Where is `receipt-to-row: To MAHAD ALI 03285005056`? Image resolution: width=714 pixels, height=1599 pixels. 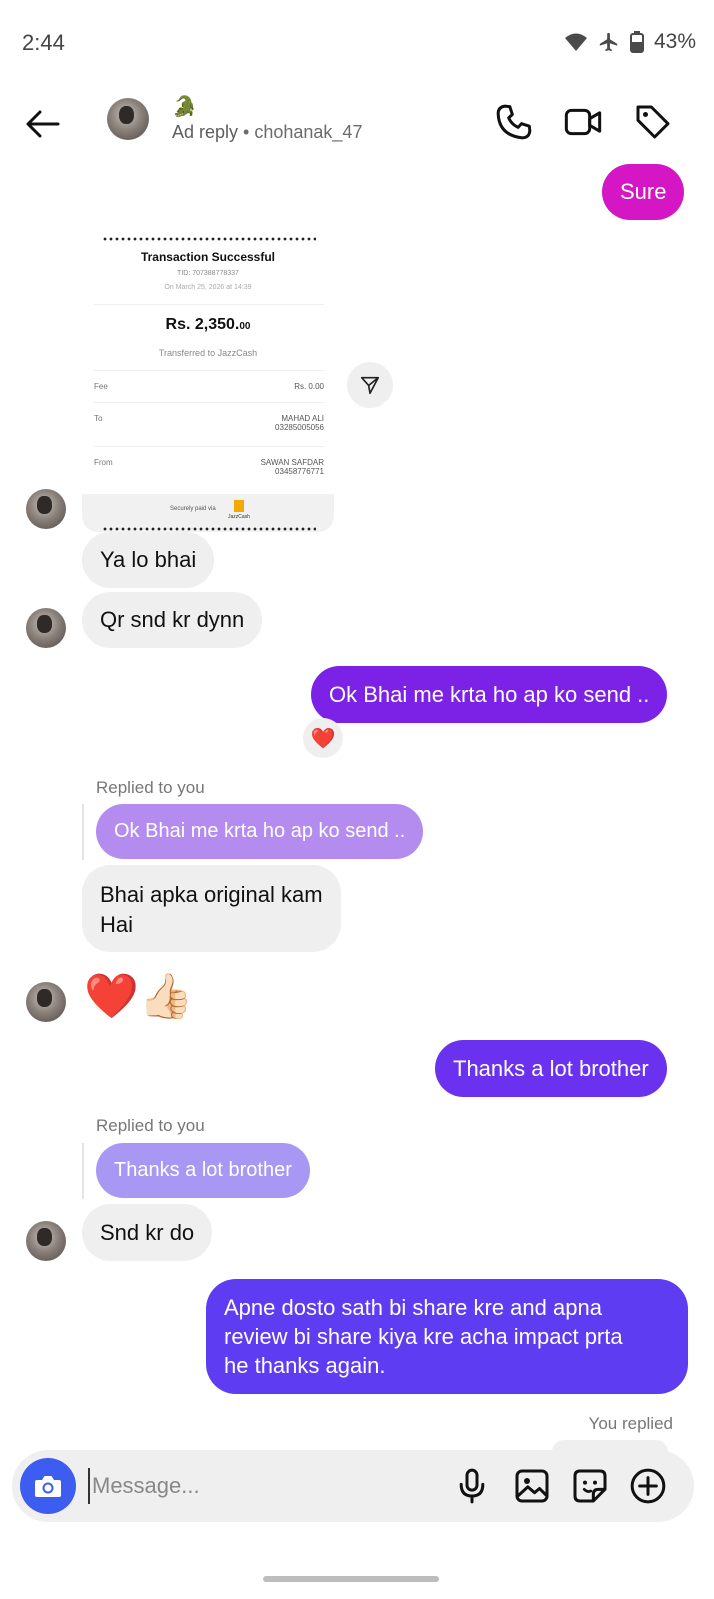
receipt-to-row: To MAHAD ALI 03285005056 is located at coordinates (209, 423).